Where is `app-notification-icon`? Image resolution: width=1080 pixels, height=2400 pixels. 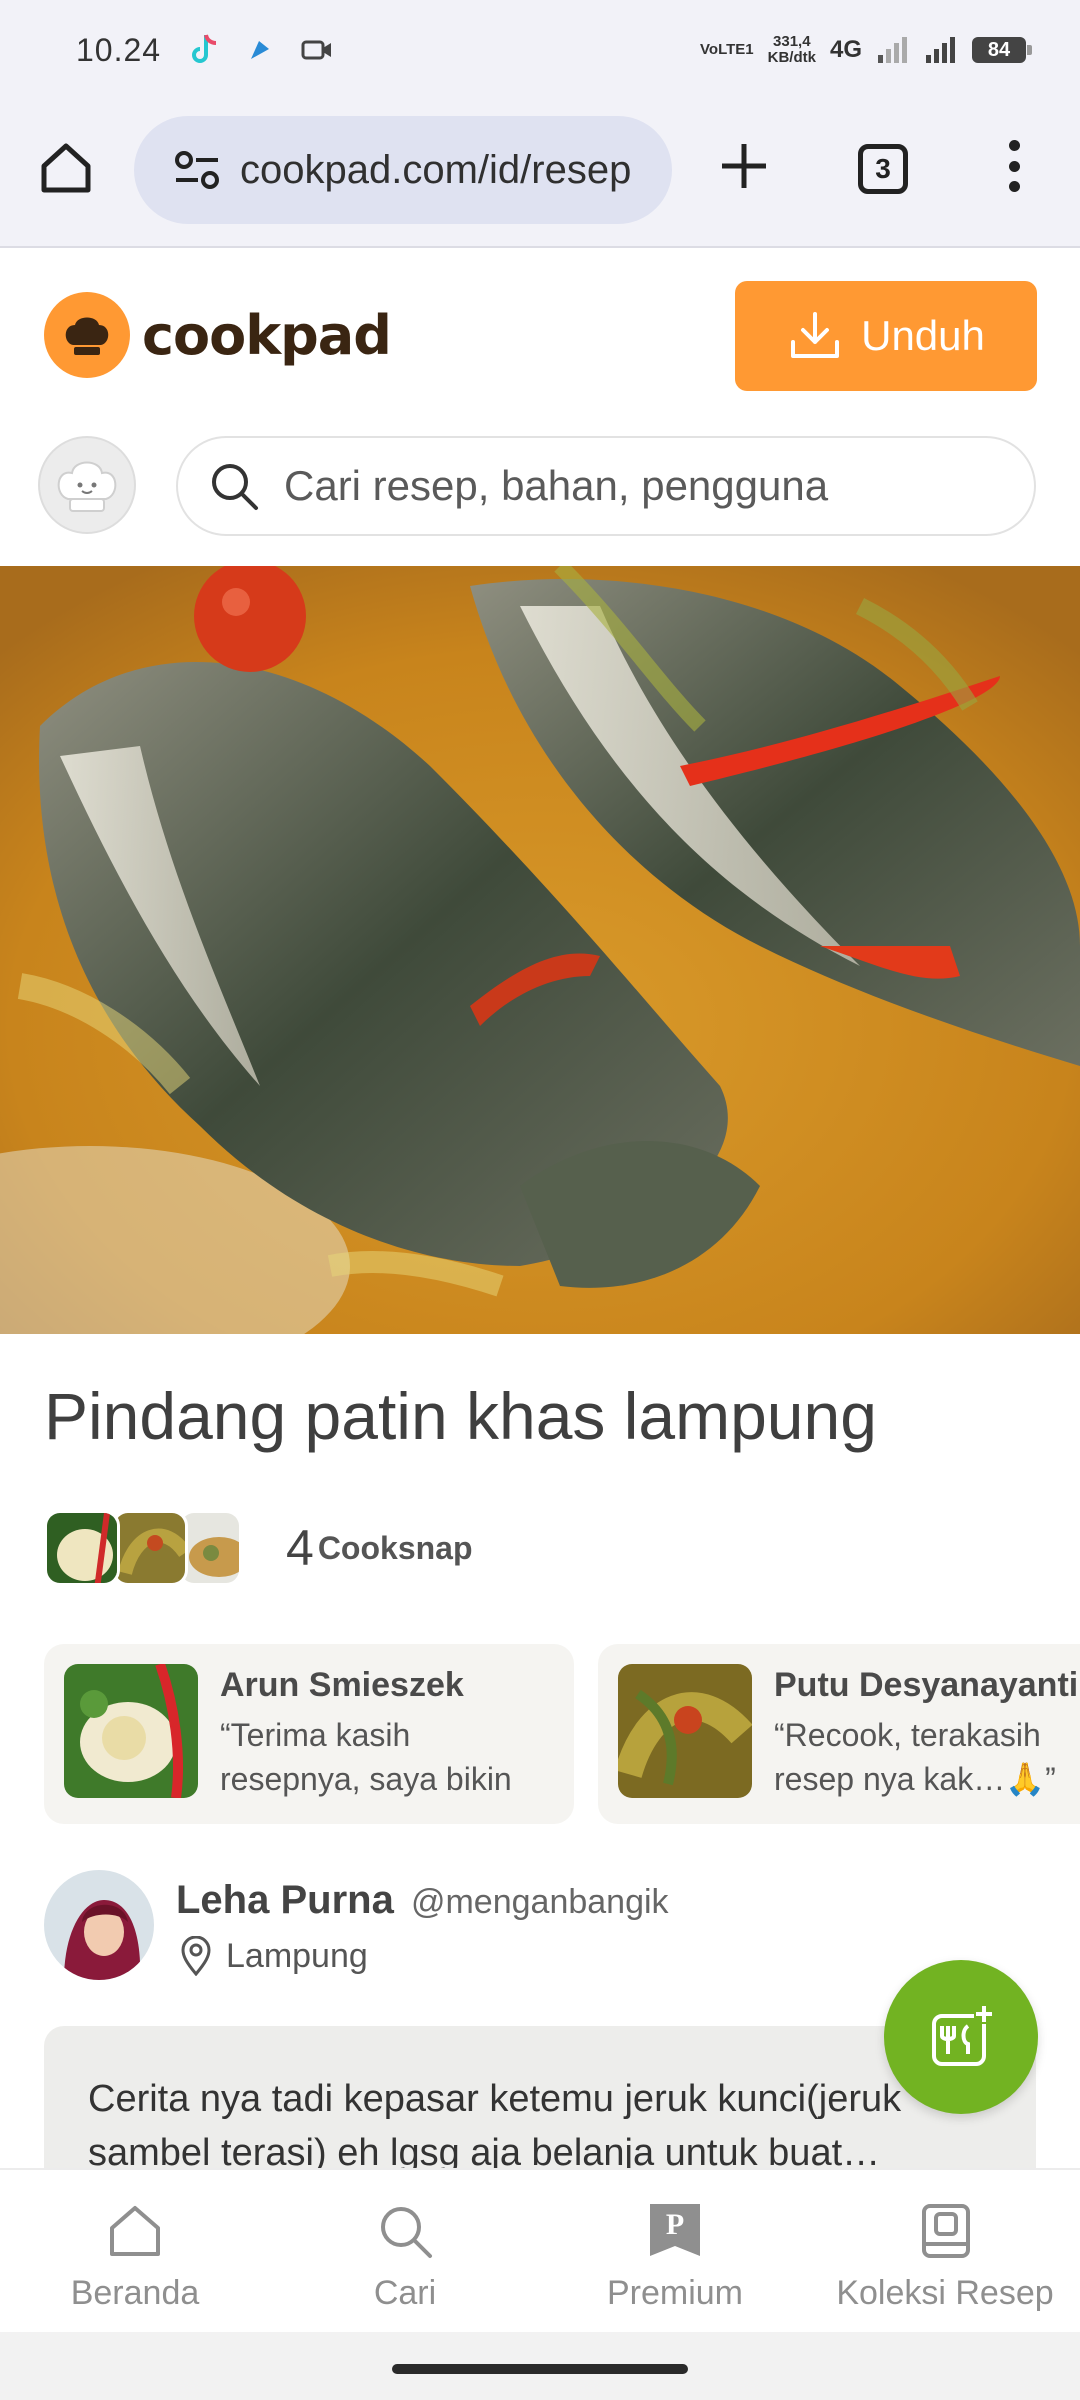 app-notification-icon is located at coordinates (260, 50).